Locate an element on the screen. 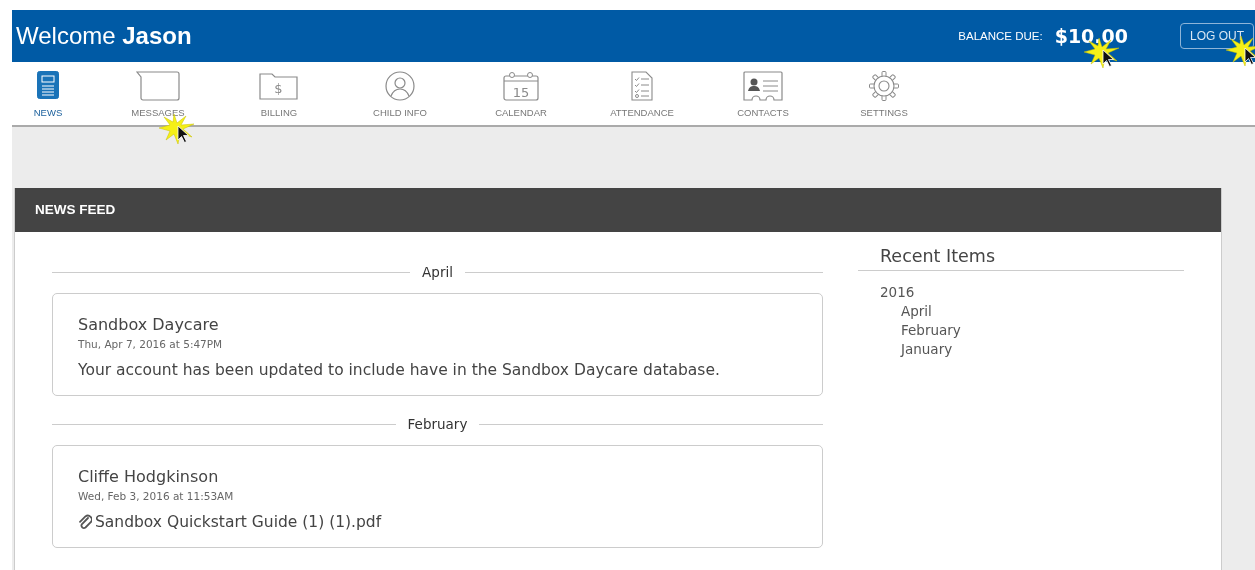  nav-tab: MESSAGES is located at coordinates (158, 93).